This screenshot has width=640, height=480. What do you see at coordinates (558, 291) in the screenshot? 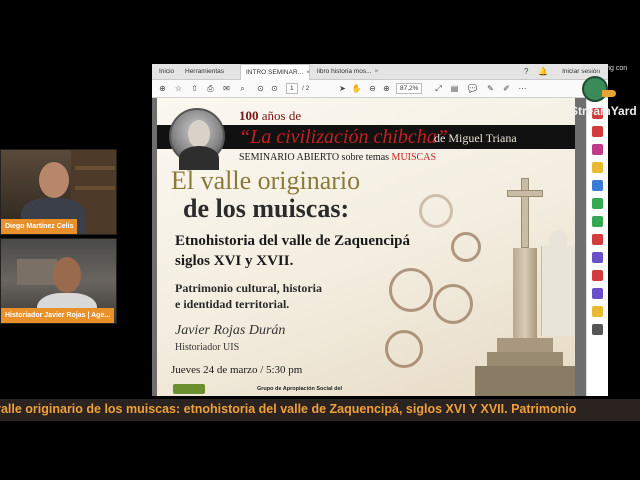
I see `church-facade` at bounding box center [558, 291].